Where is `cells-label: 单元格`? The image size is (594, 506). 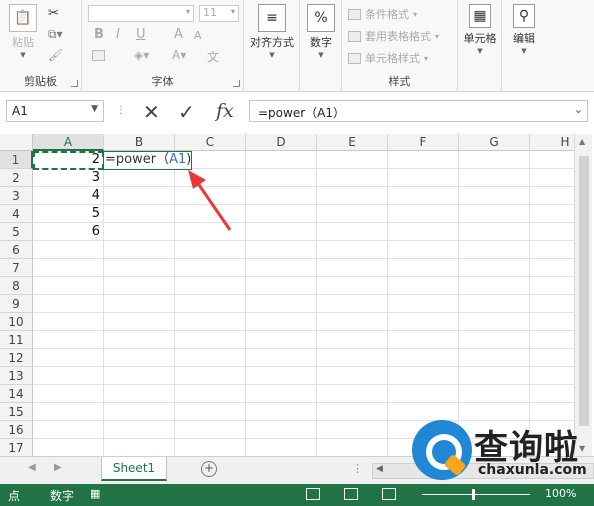
cells-label: 单元格 is located at coordinates (480, 38).